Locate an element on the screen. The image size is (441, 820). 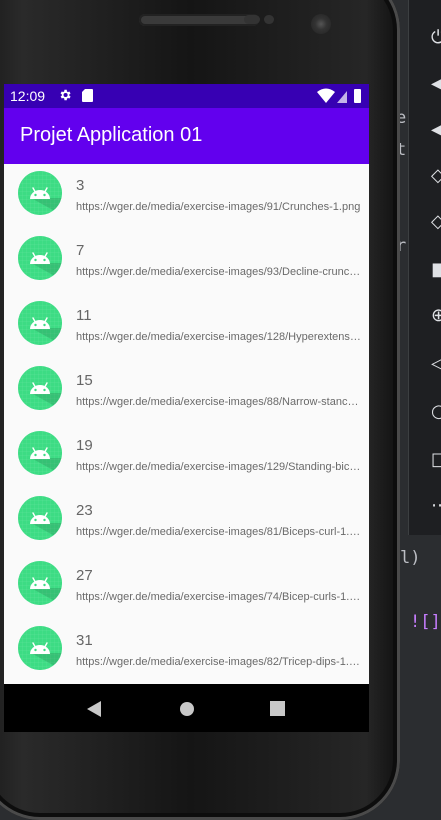
sd-card-icon is located at coordinates (87, 95).